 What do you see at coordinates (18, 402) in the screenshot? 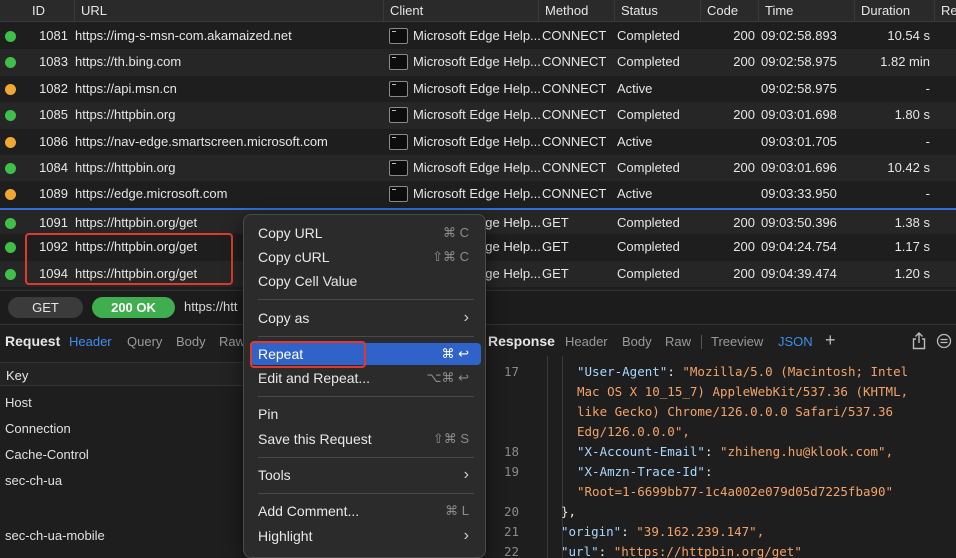
I see `header-key: Host` at bounding box center [18, 402].